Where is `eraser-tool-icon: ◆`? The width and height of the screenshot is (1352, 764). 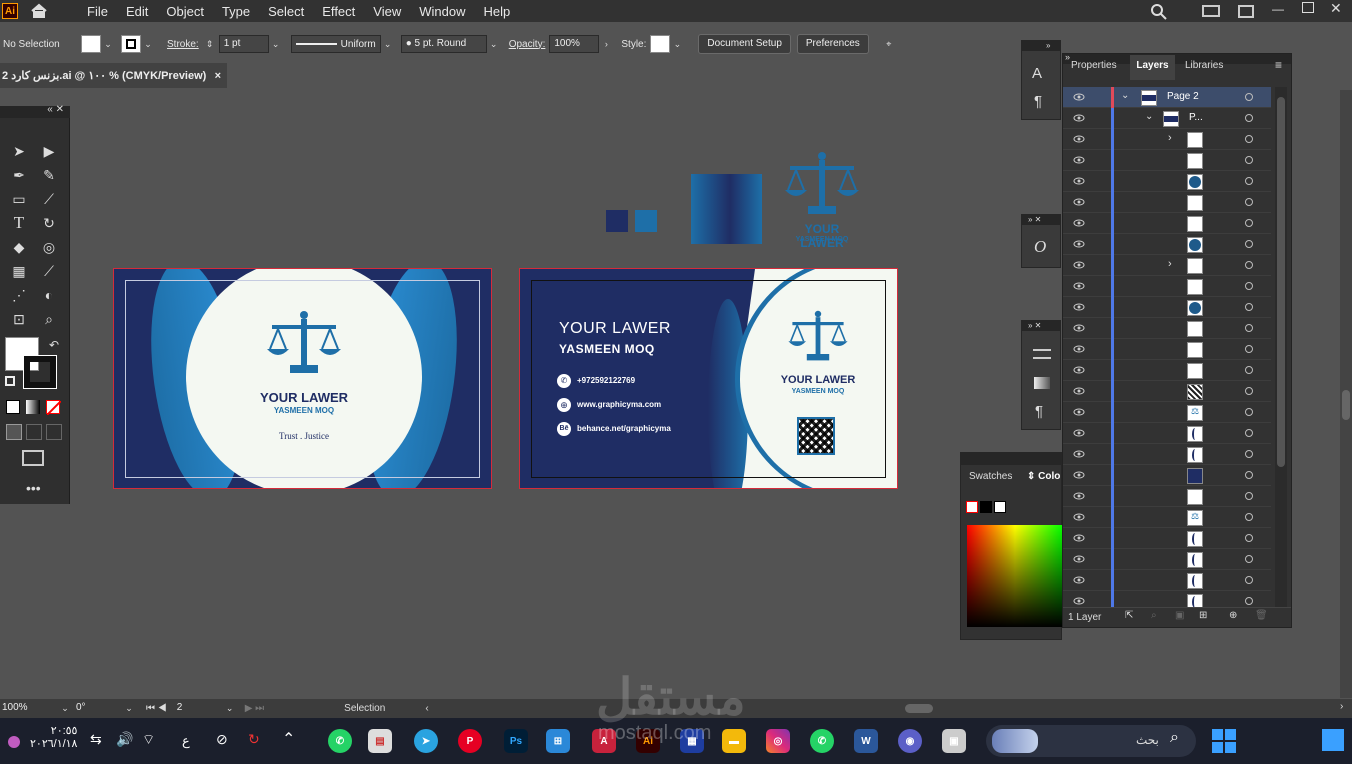 eraser-tool-icon: ◆ is located at coordinates (19, 247).